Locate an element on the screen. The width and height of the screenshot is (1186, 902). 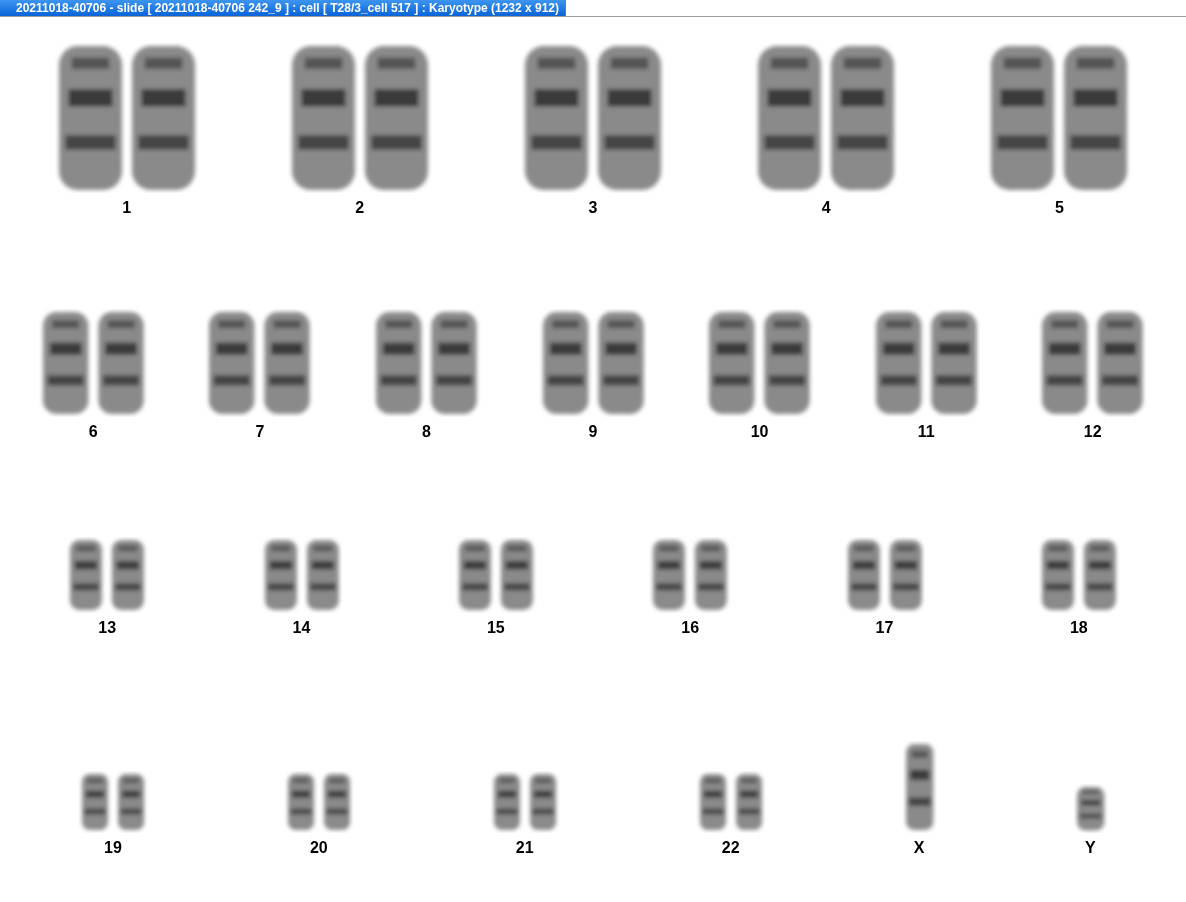
chromosome-label: X is located at coordinates (919, 848).